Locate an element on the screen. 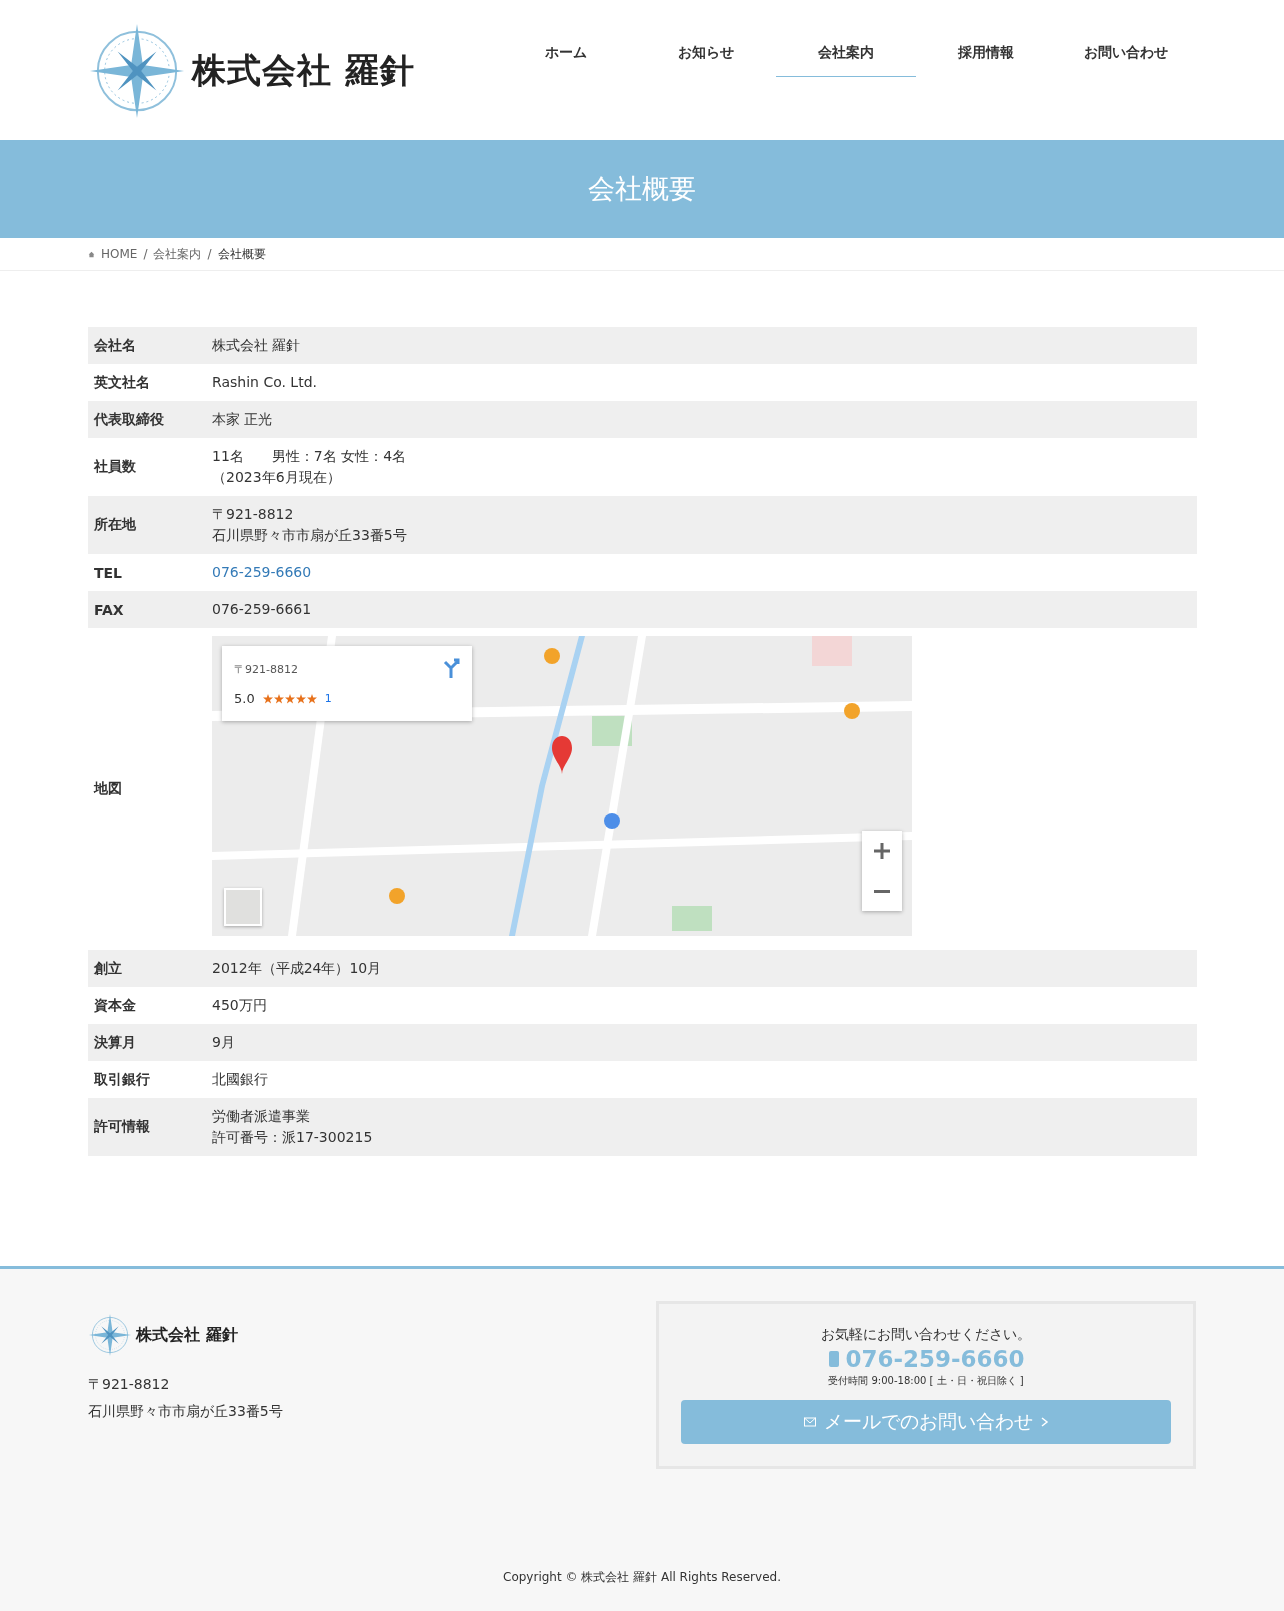 The width and height of the screenshot is (1284, 1611). table-cell-text: 2012年（平成24年）10月 is located at coordinates (297, 968).